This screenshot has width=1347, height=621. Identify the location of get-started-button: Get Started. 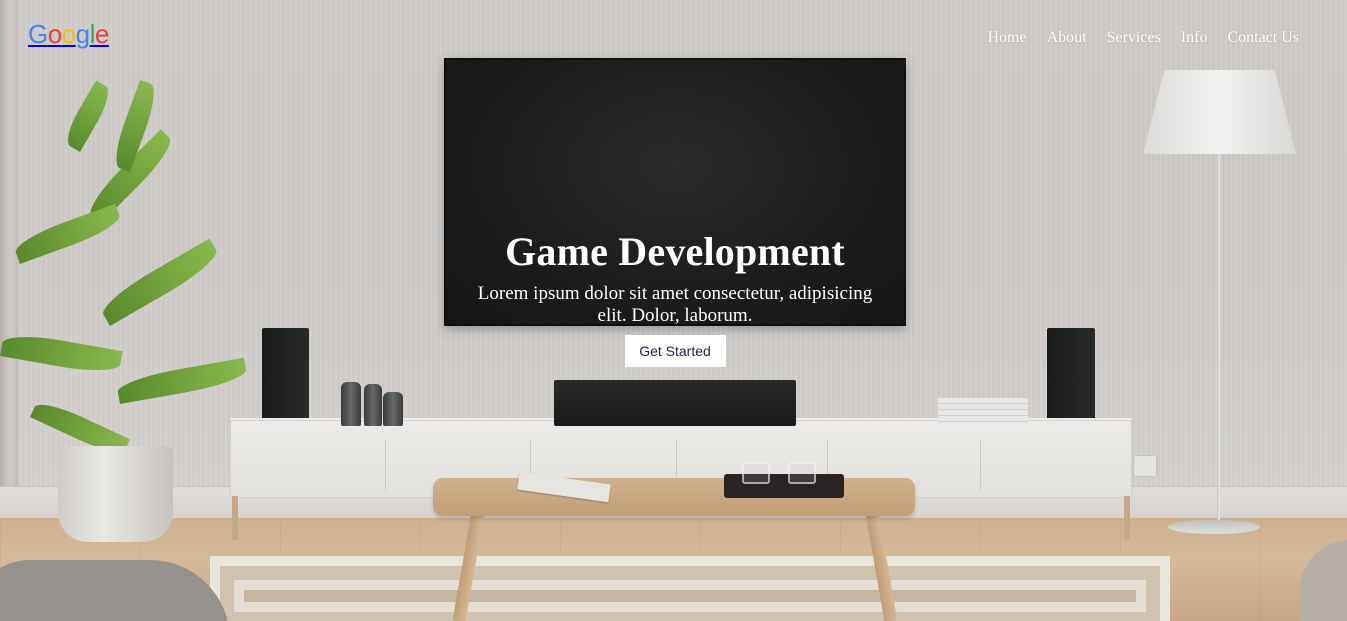
(675, 351).